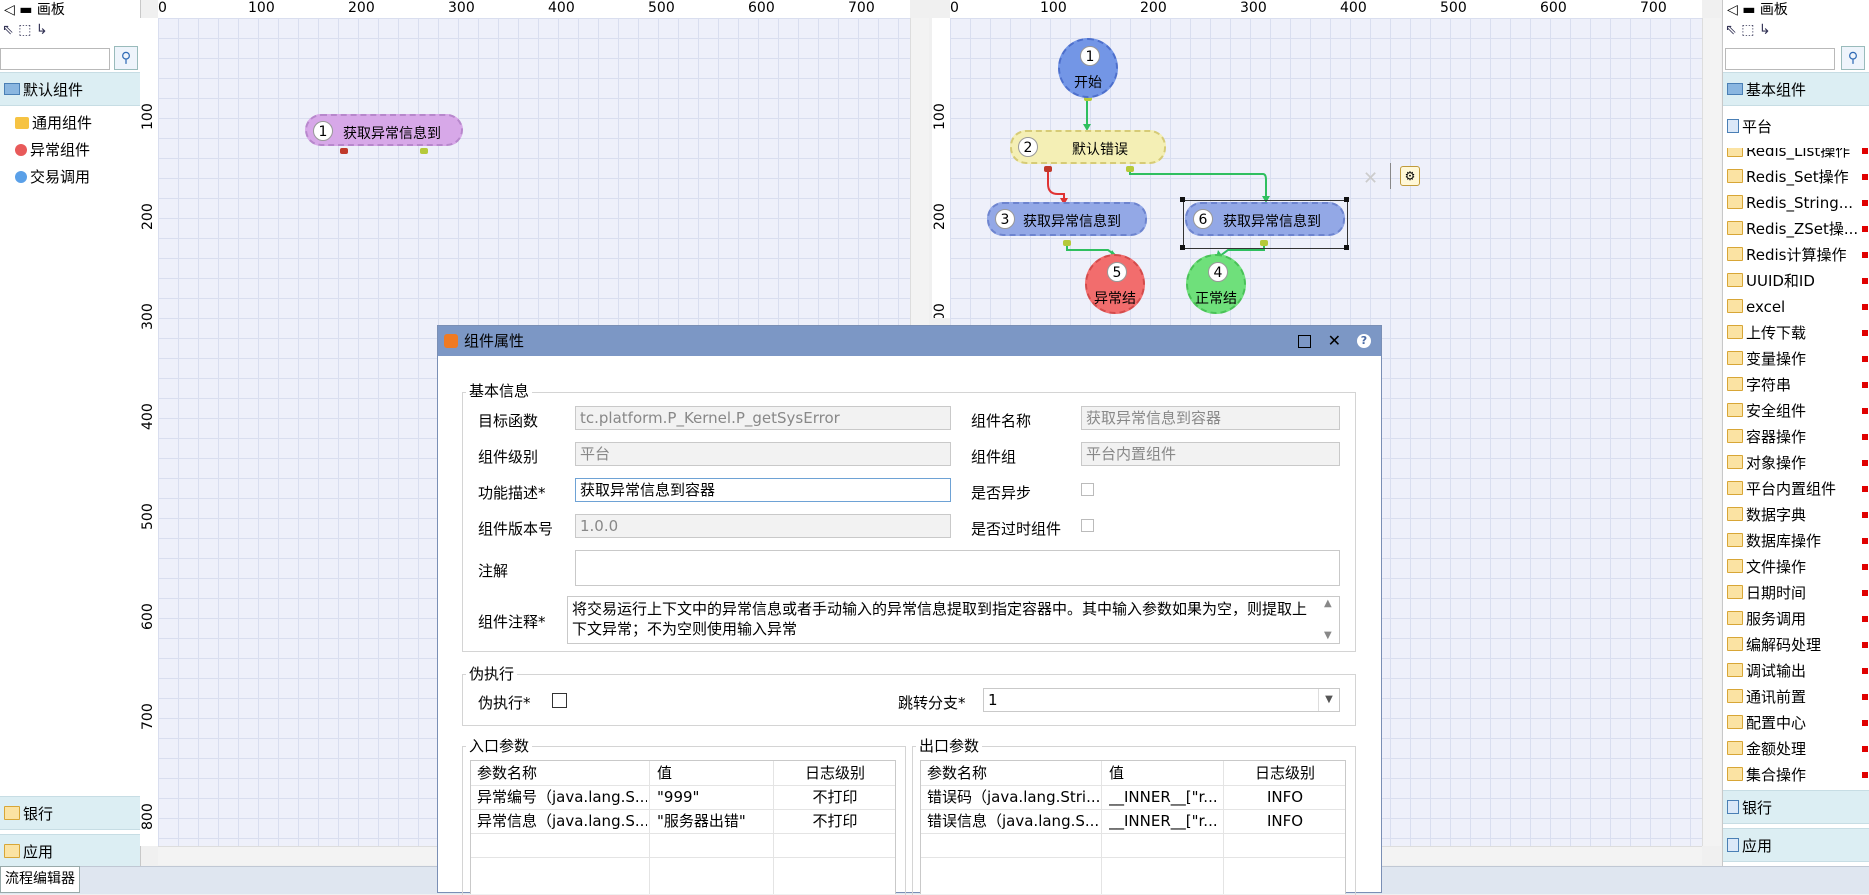 The image size is (1869, 895). What do you see at coordinates (559, 700) in the screenshot?
I see `pseudo-exec-checkbox` at bounding box center [559, 700].